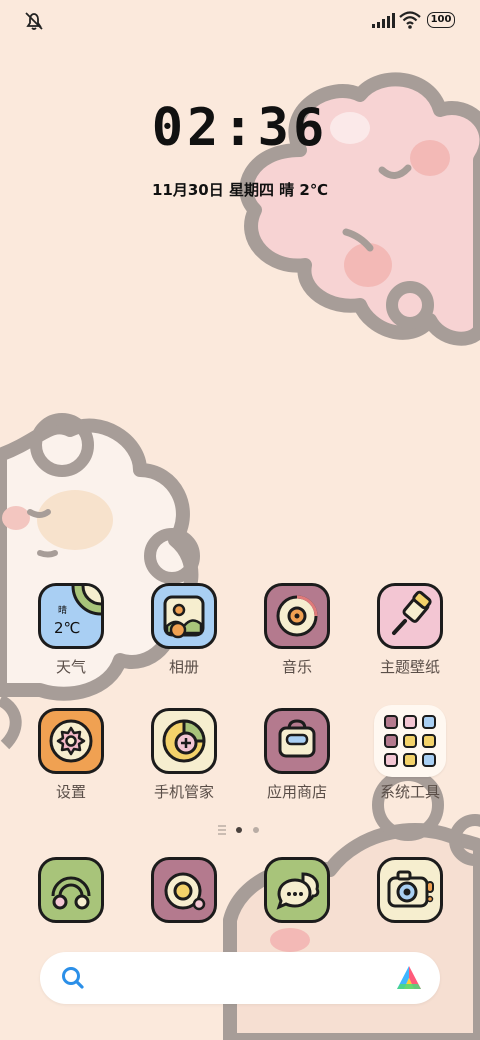 This screenshot has height=1040, width=480. I want to click on rainbow-icon, so click(71, 890).